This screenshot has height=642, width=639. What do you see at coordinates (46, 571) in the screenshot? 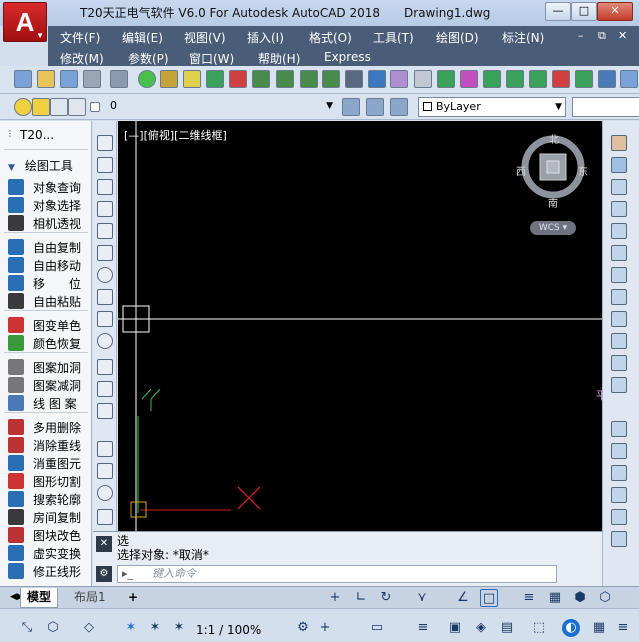
I see `tool-item: 修正线形` at bounding box center [46, 571].